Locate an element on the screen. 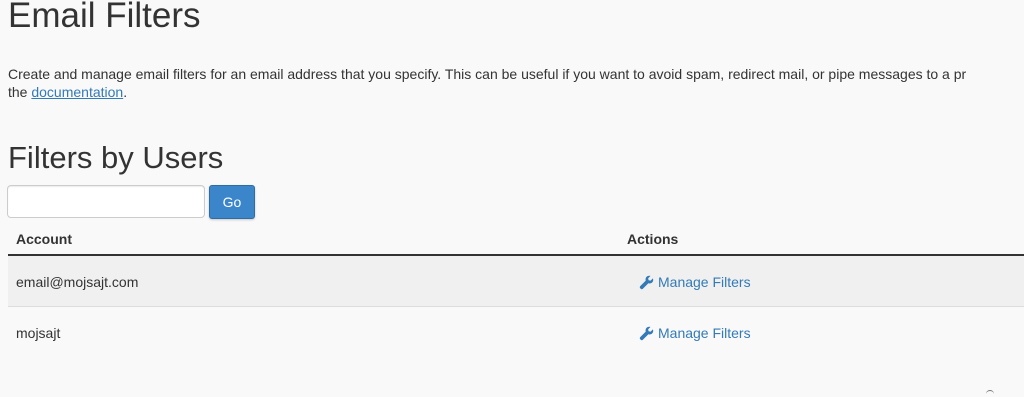 The height and width of the screenshot is (397, 1024). account-cell: email@mojsajt.com is located at coordinates (77, 282).